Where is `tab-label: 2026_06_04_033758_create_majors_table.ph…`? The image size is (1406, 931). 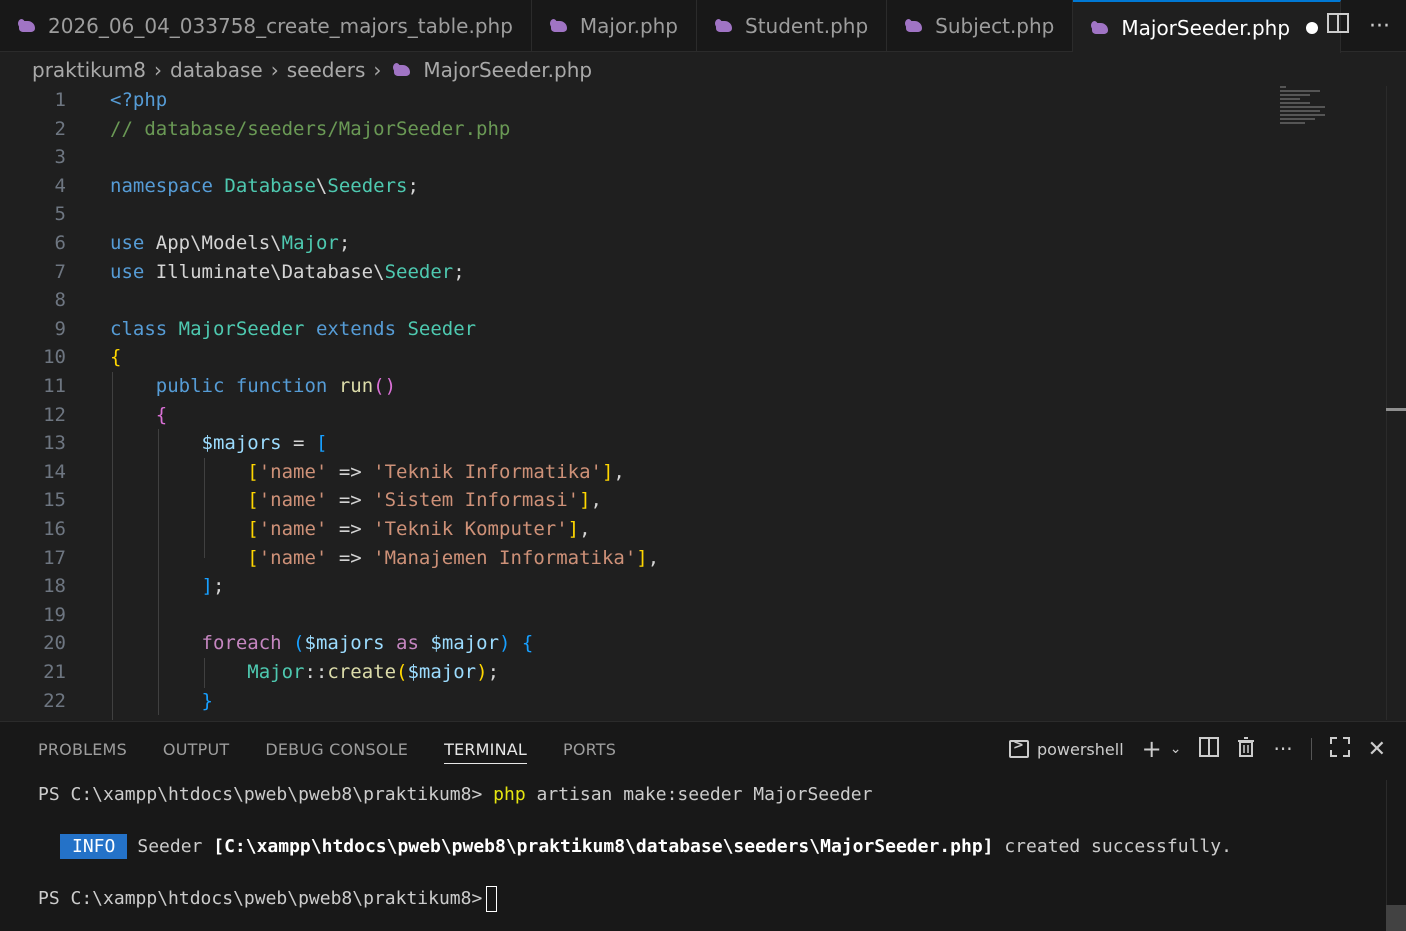 tab-label: 2026_06_04_033758_create_majors_table.ph… is located at coordinates (280, 26).